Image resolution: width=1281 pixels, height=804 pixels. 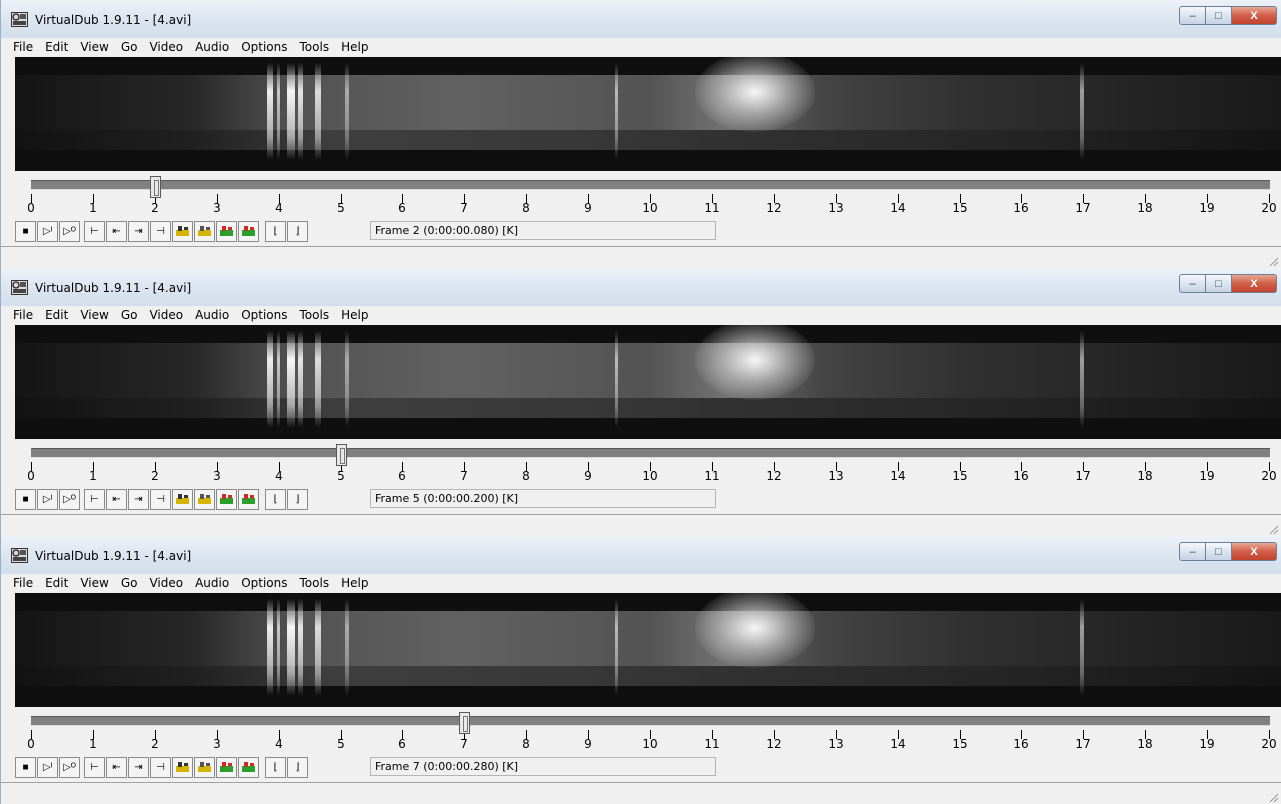 I want to click on timeline-label: 17, so click(x=1083, y=744).